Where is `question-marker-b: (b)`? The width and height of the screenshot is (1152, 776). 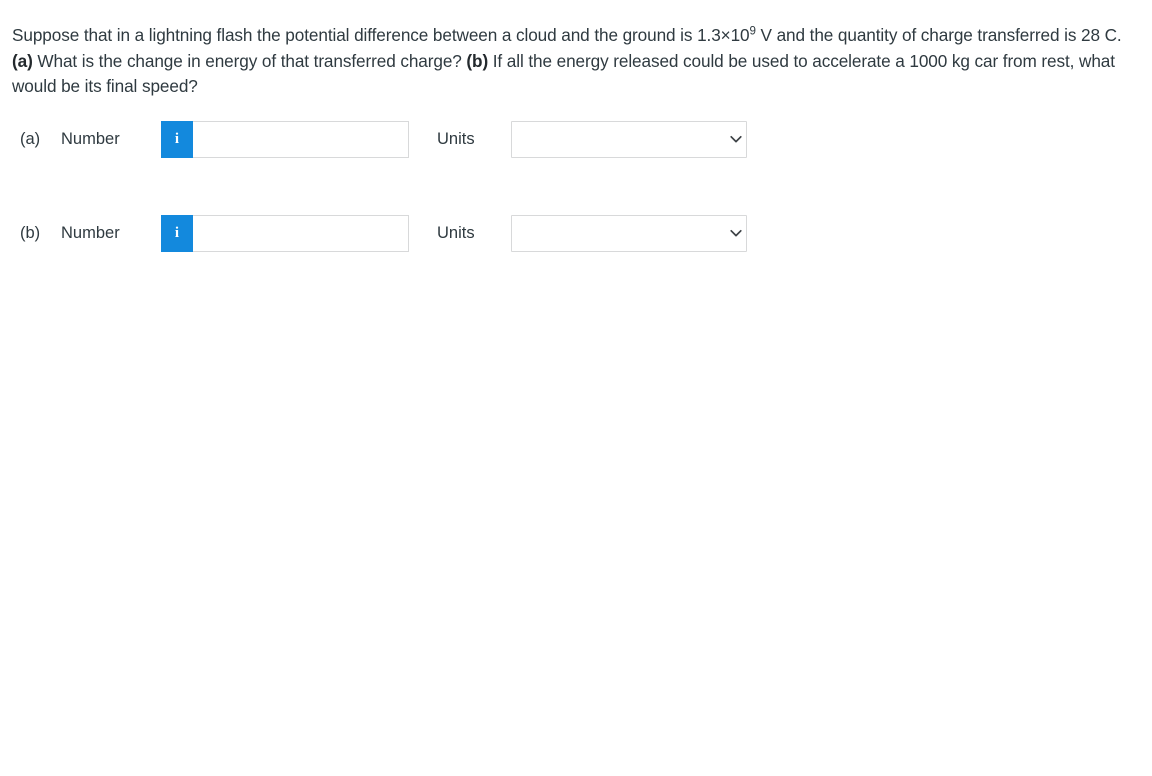
question-marker-b: (b) is located at coordinates (477, 60).